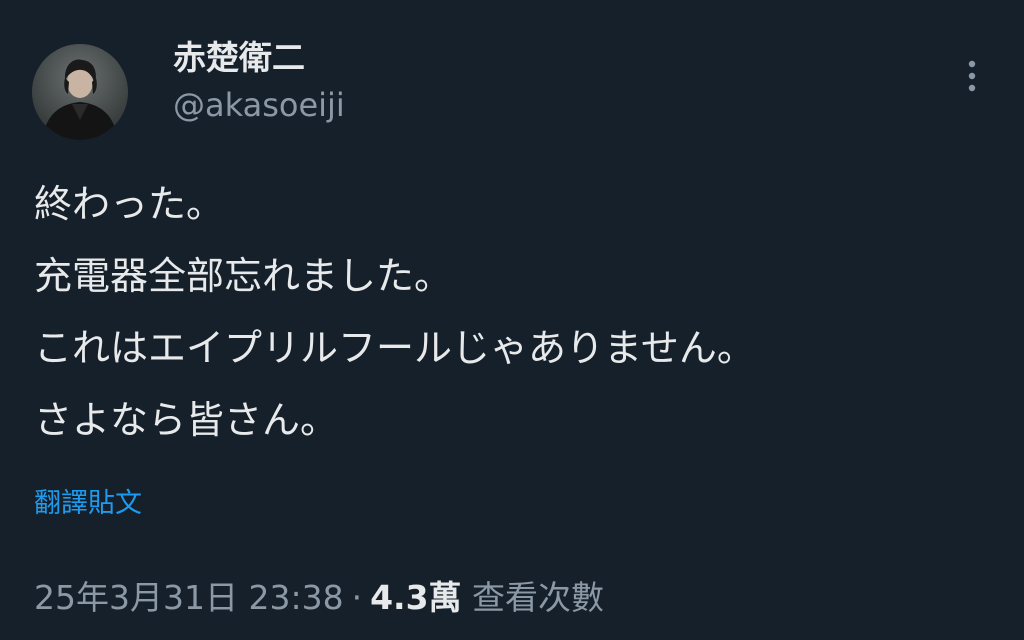 The width and height of the screenshot is (1024, 640). What do you see at coordinates (189, 597) in the screenshot?
I see `timestamp: 25年3月31日 23:38` at bounding box center [189, 597].